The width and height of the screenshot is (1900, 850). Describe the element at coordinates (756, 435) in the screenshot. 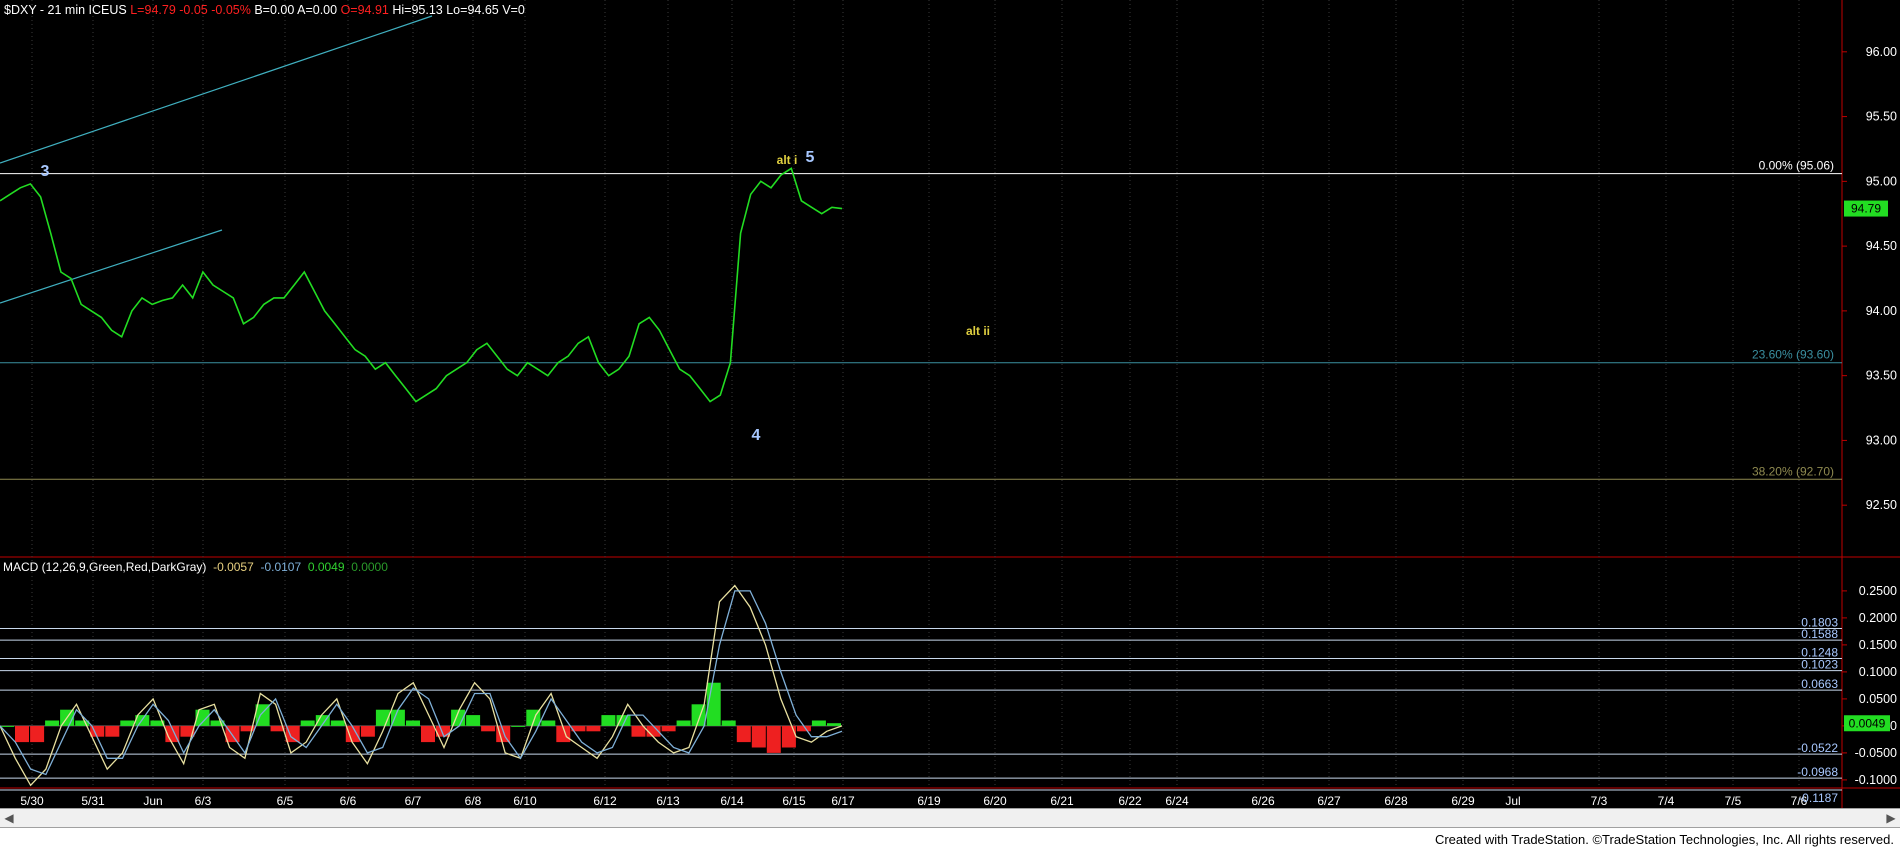

I see `wave-label: 4` at that location.